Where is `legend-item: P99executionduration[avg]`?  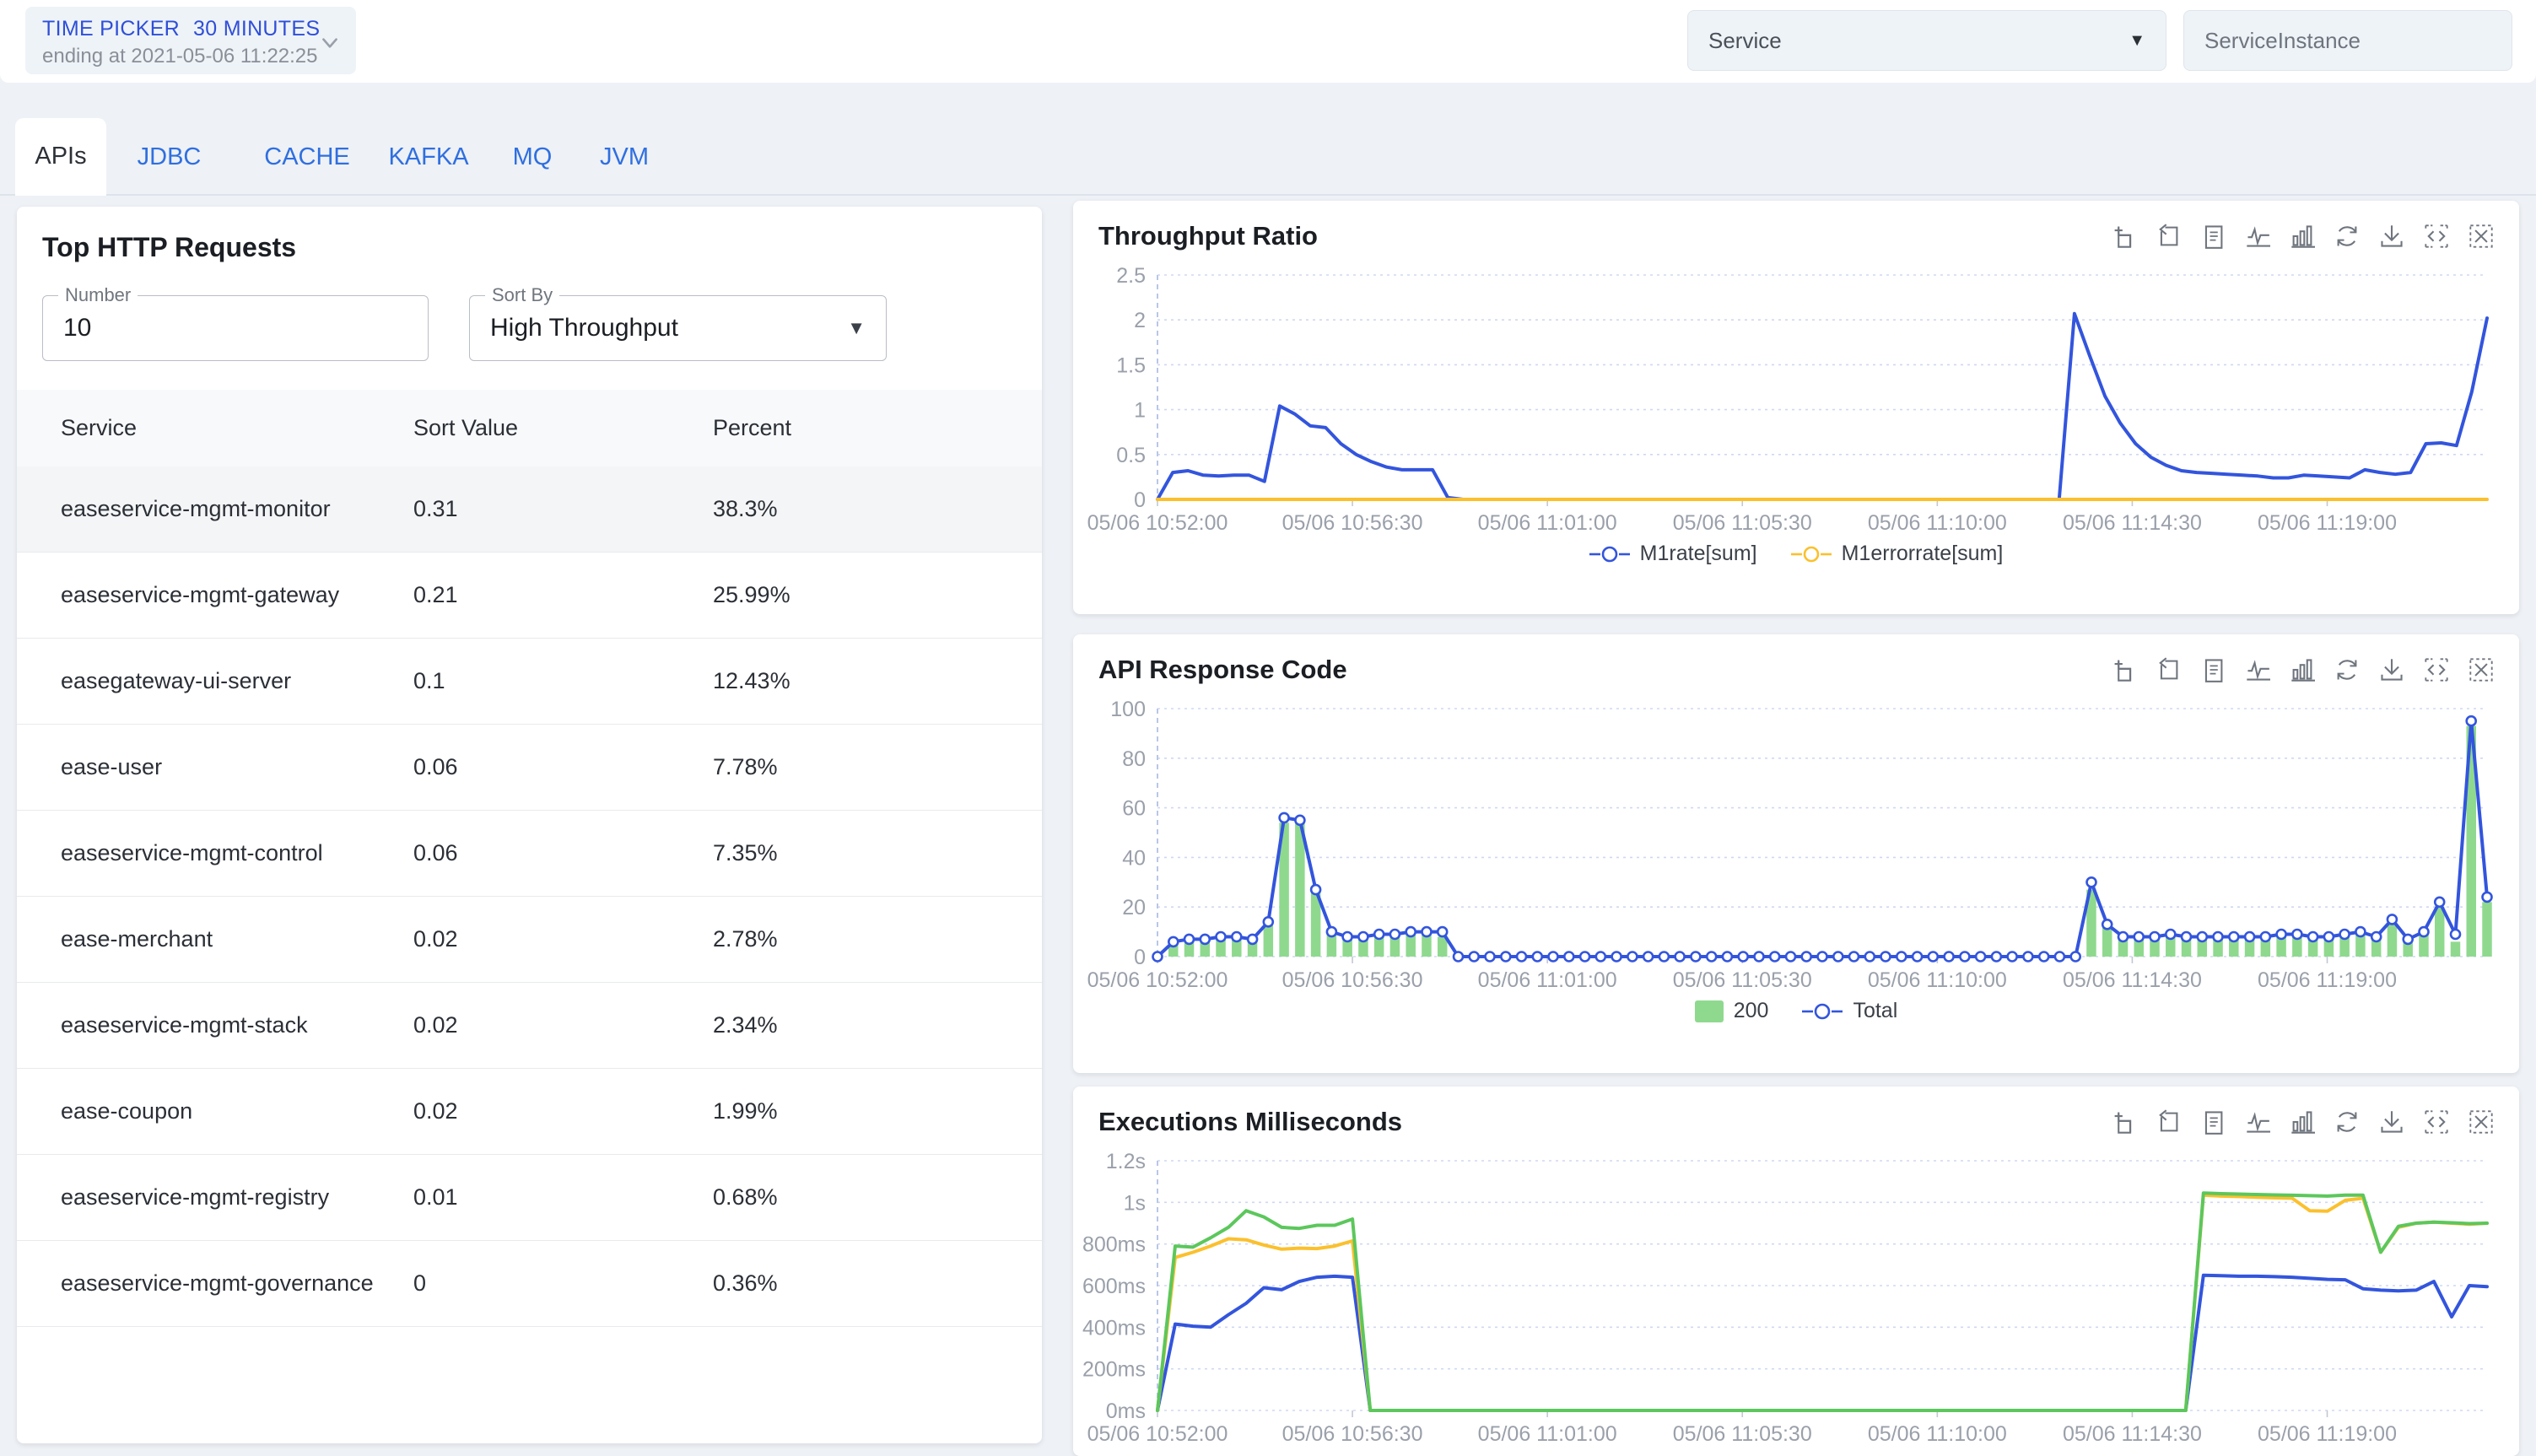 legend-item: P99executionduration[avg] is located at coordinates (2130, 1454).